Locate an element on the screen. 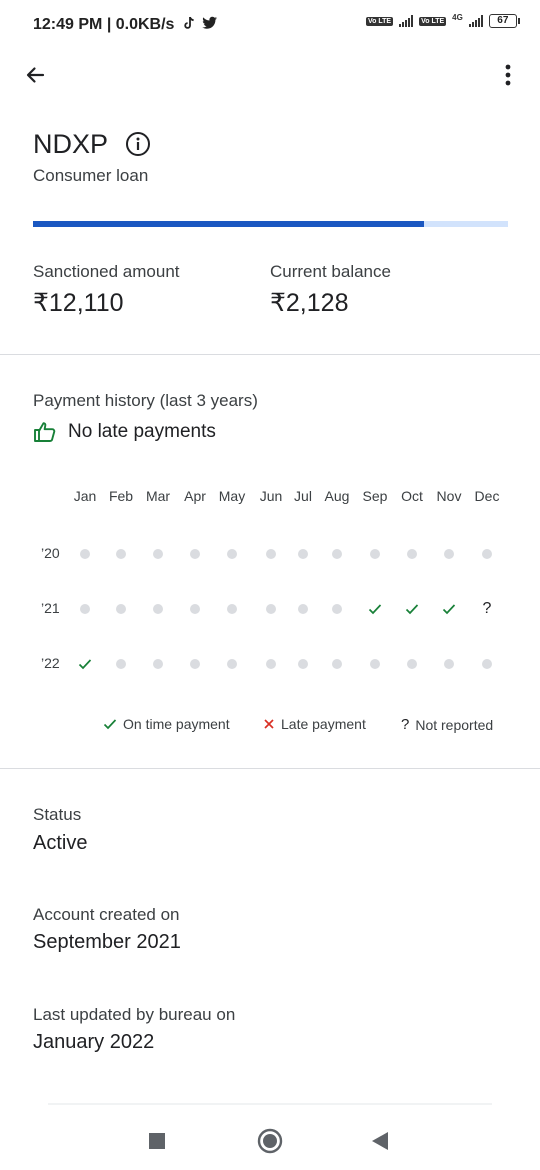  status-indicators: Vo LTE Vo LTE 4G 67 is located at coordinates (443, 20).